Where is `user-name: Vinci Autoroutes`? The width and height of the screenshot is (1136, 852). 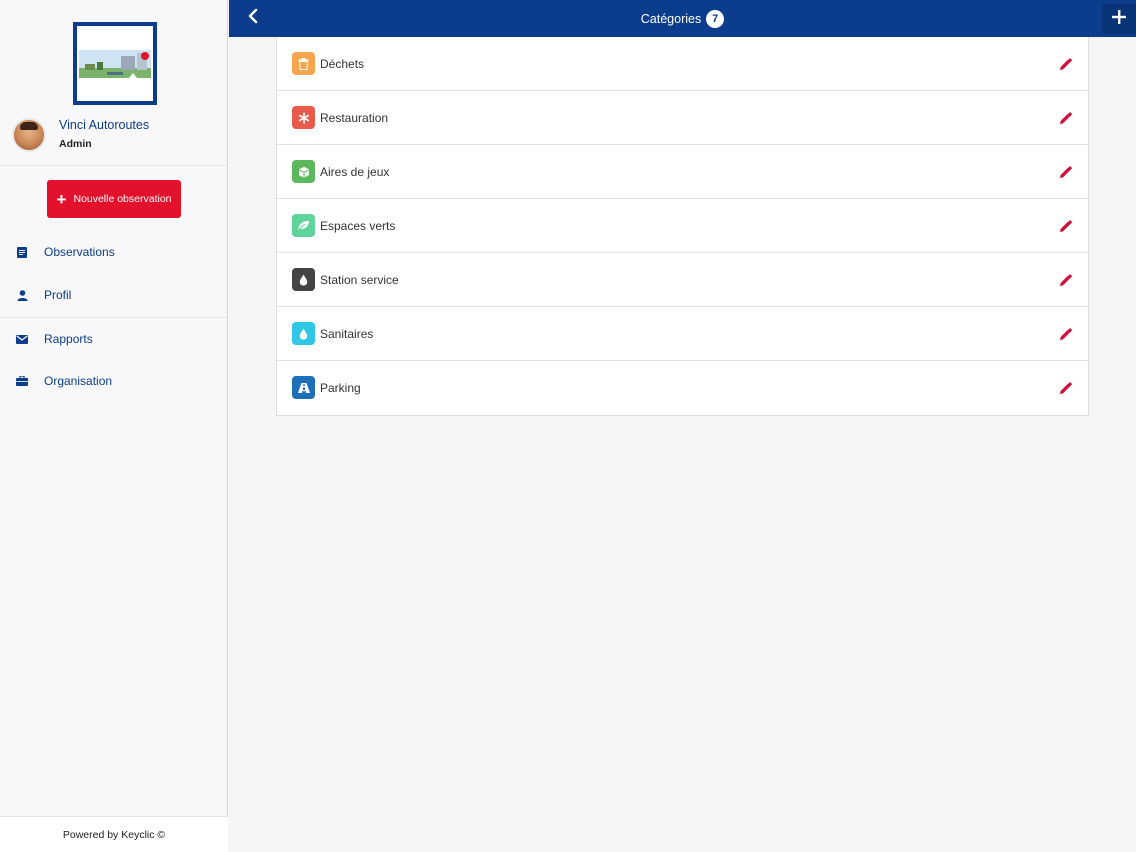 user-name: Vinci Autoroutes is located at coordinates (104, 125).